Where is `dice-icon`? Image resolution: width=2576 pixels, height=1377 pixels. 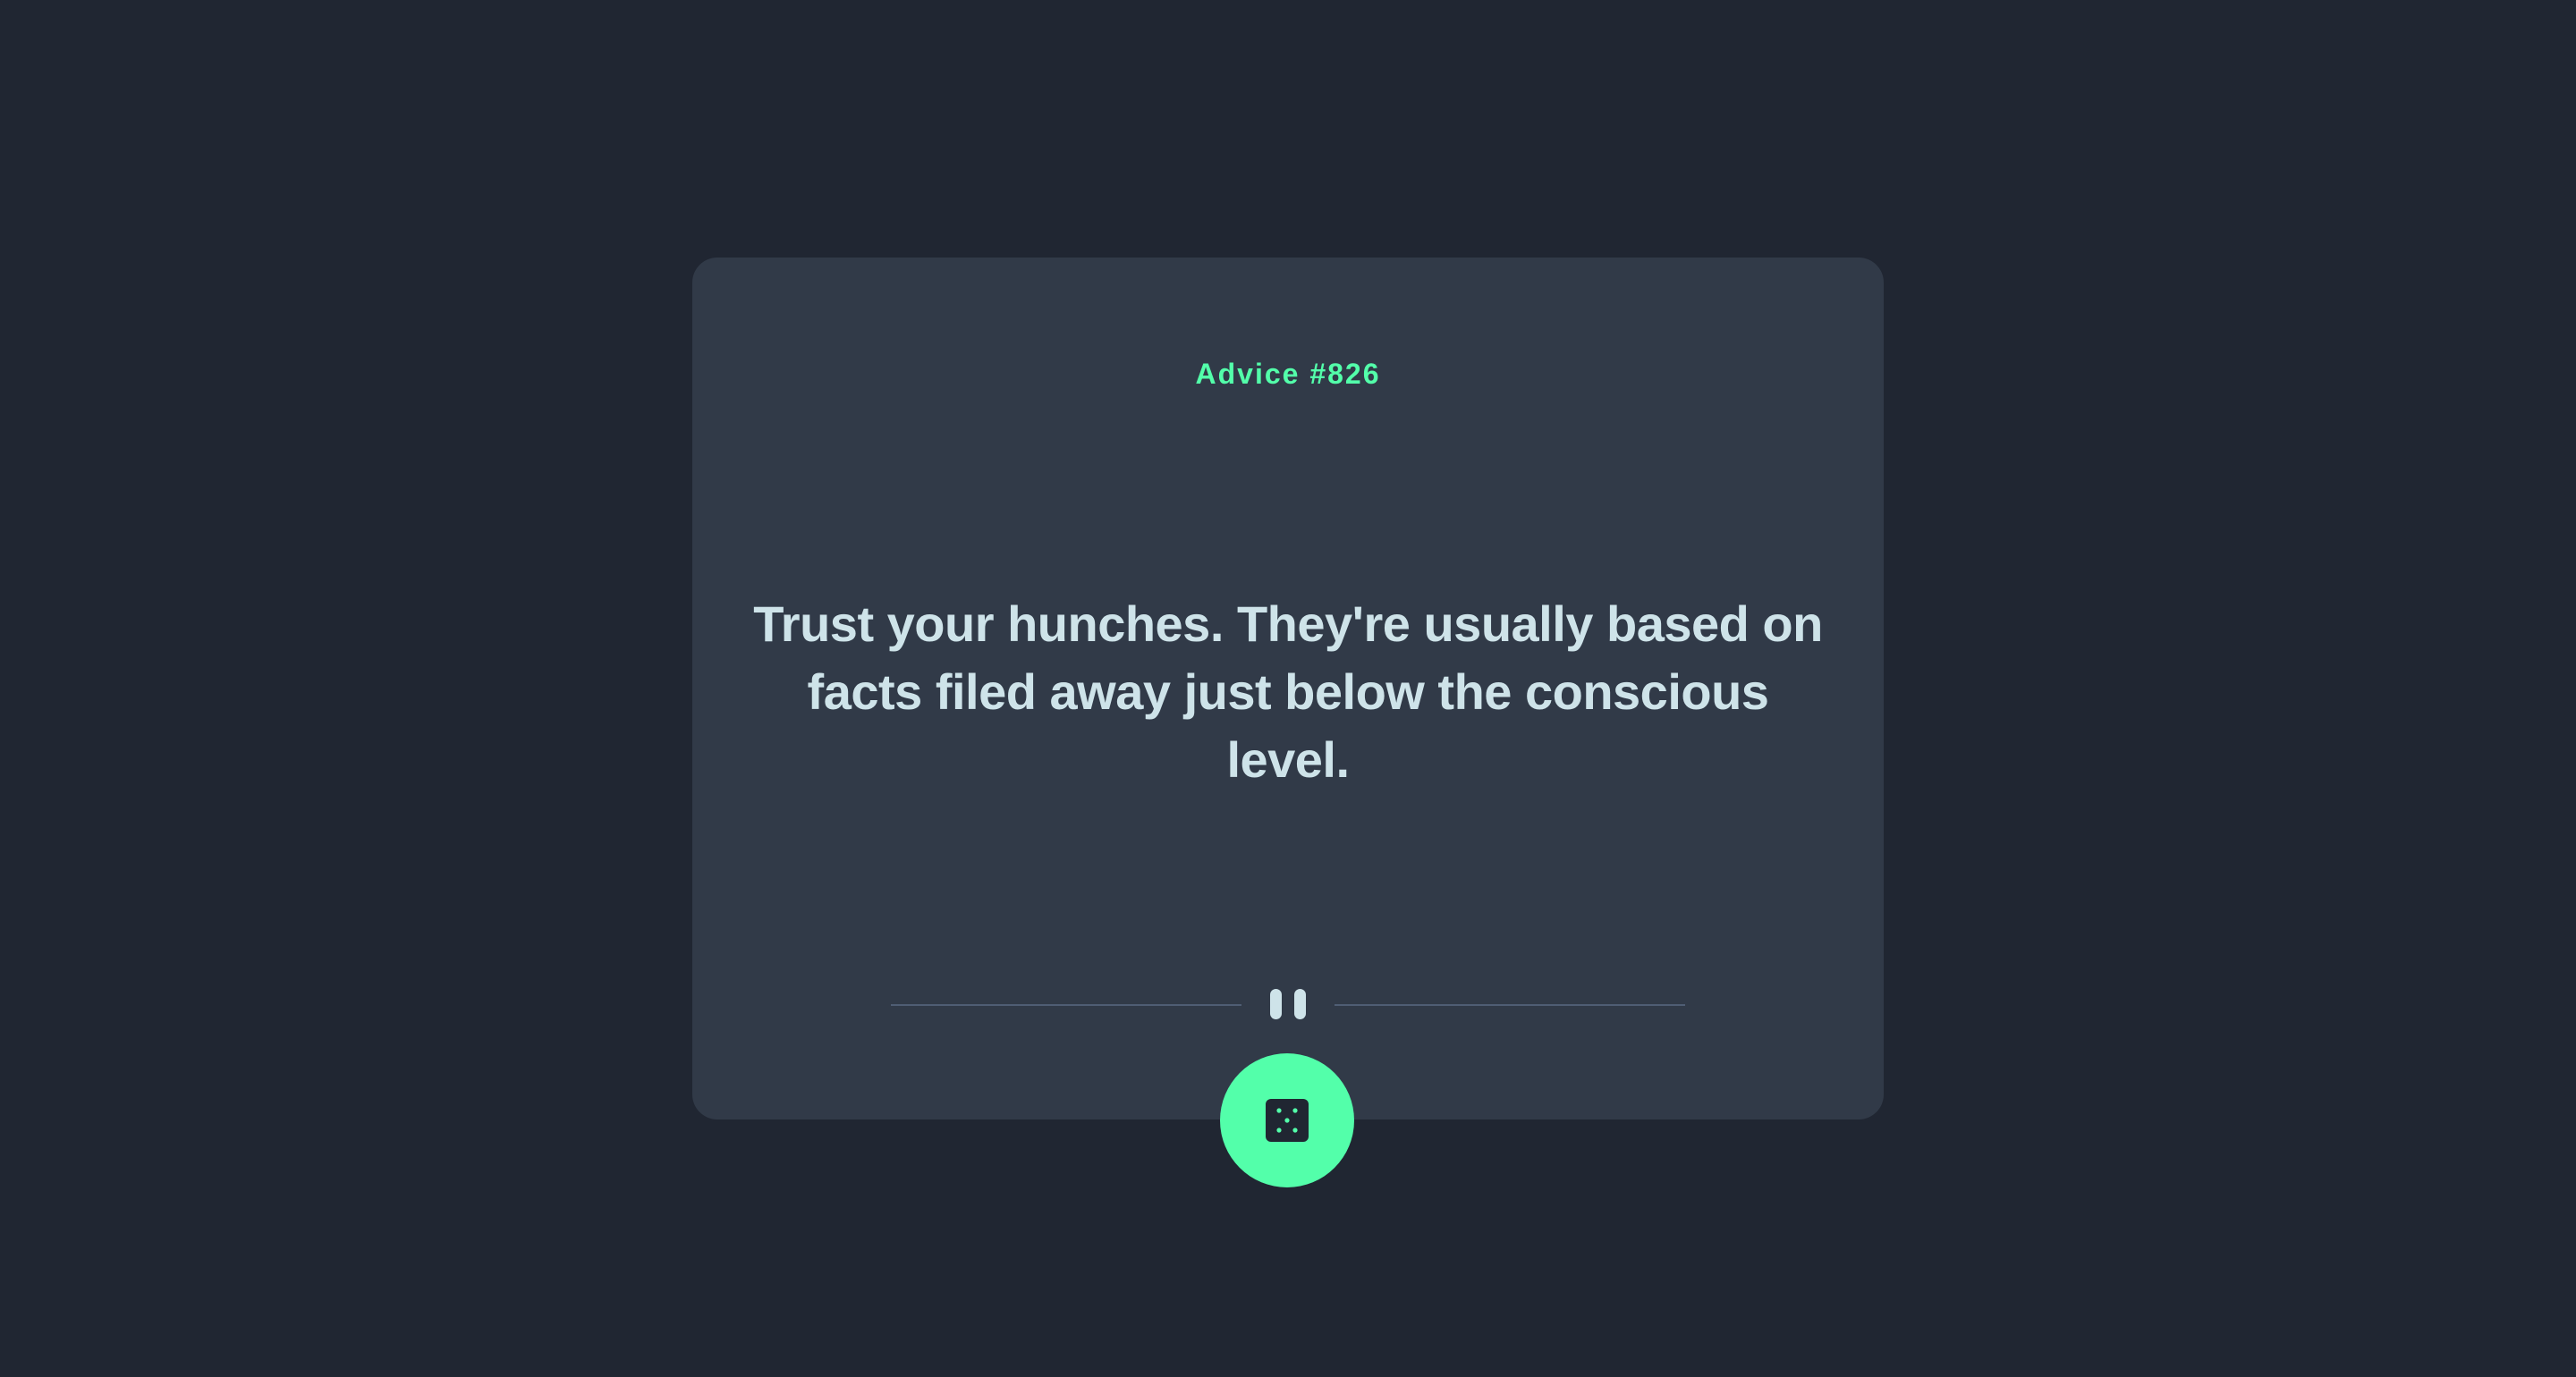
dice-icon is located at coordinates (1287, 1120).